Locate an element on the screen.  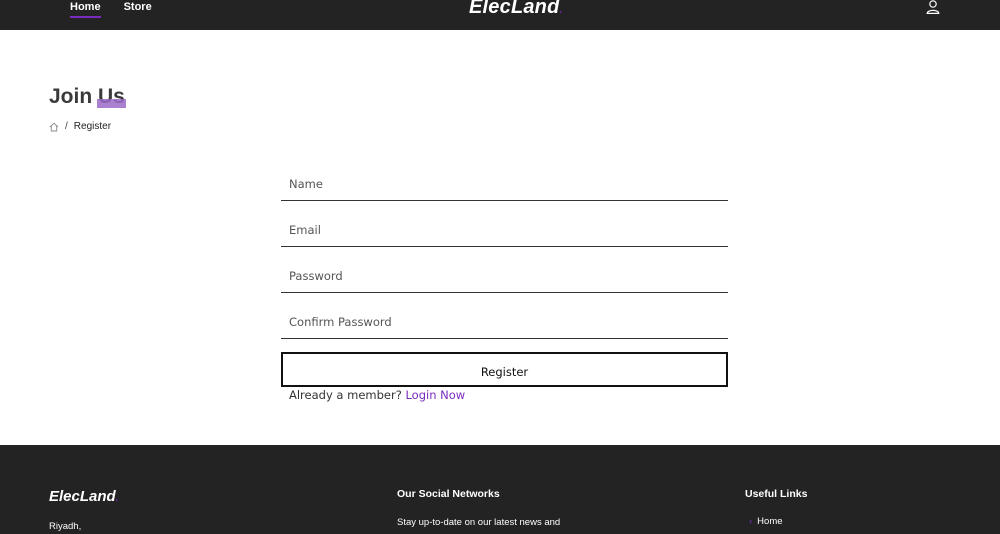
brand-logo-text: ElecLand is located at coordinates (514, 9).